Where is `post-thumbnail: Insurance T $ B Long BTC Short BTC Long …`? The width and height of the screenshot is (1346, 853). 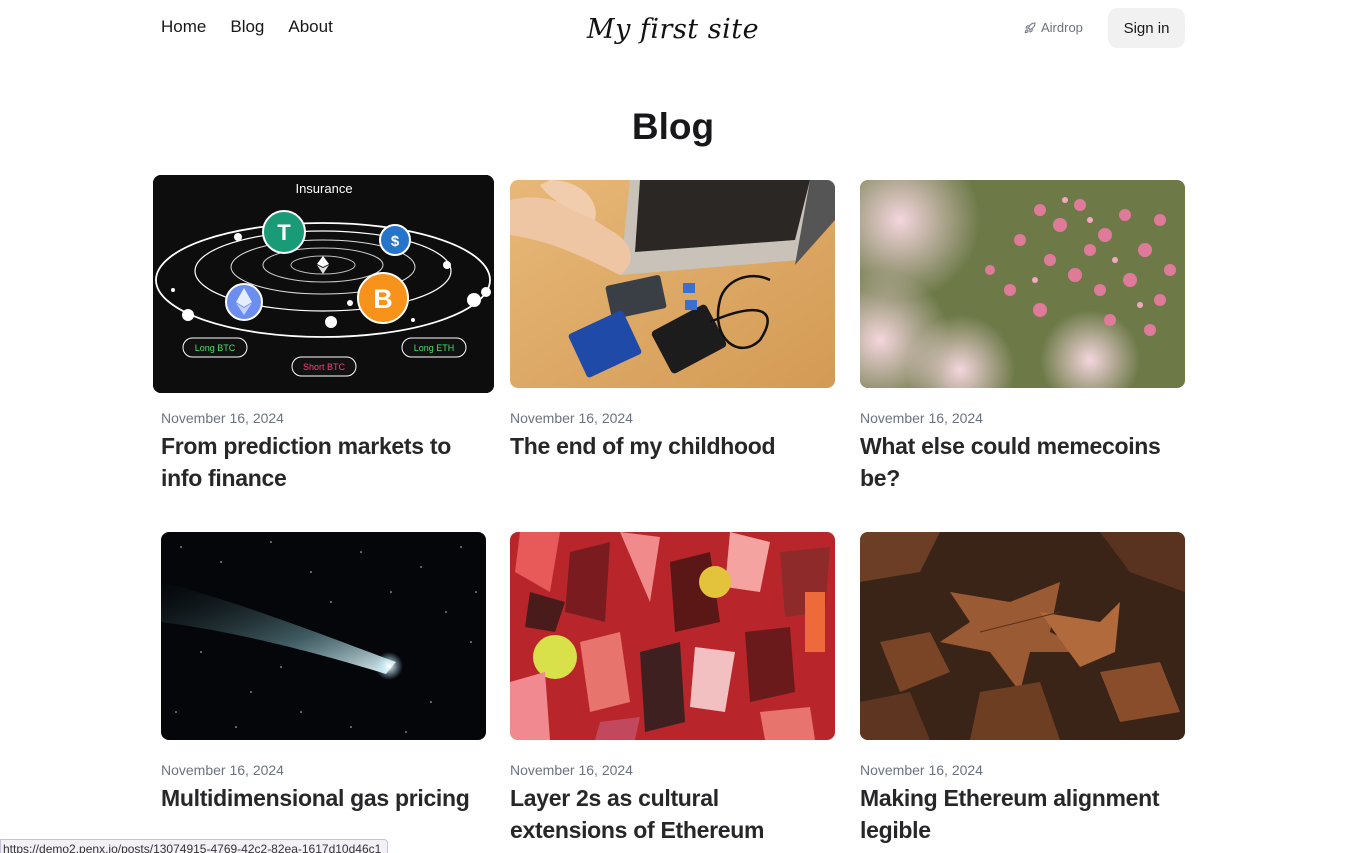 post-thumbnail: Insurance T $ B Long BTC Short BTC Long … is located at coordinates (323, 284).